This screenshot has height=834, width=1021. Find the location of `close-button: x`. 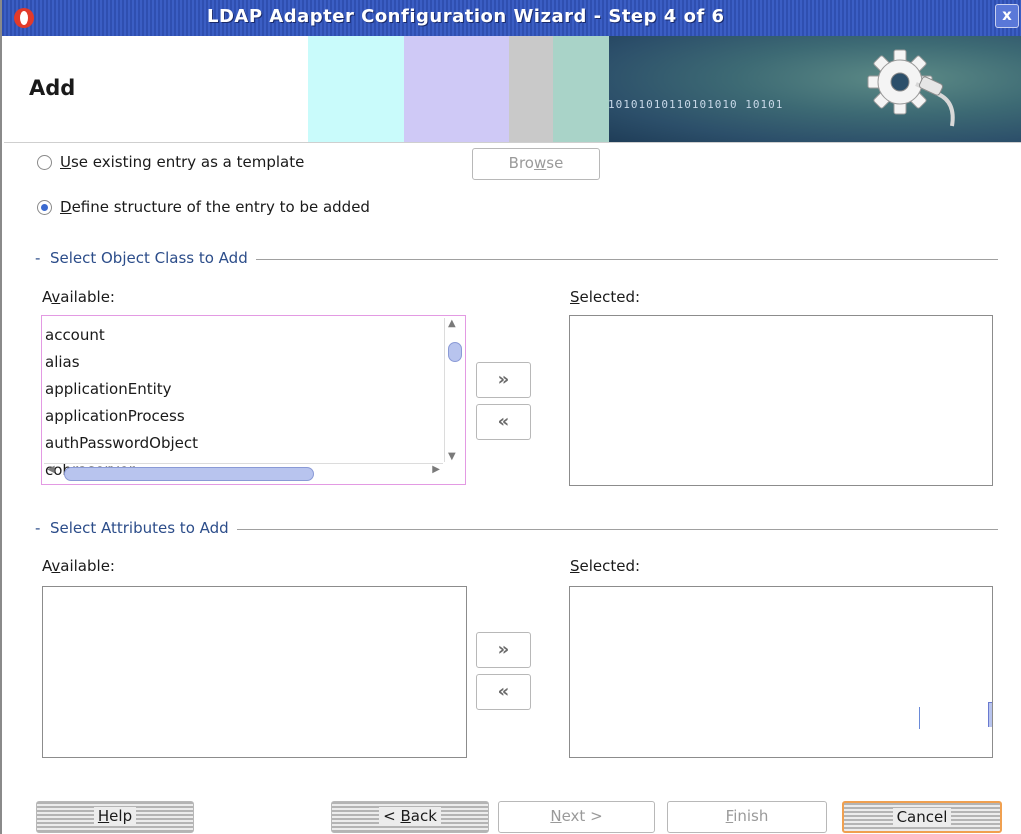

close-button: x is located at coordinates (1007, 16).